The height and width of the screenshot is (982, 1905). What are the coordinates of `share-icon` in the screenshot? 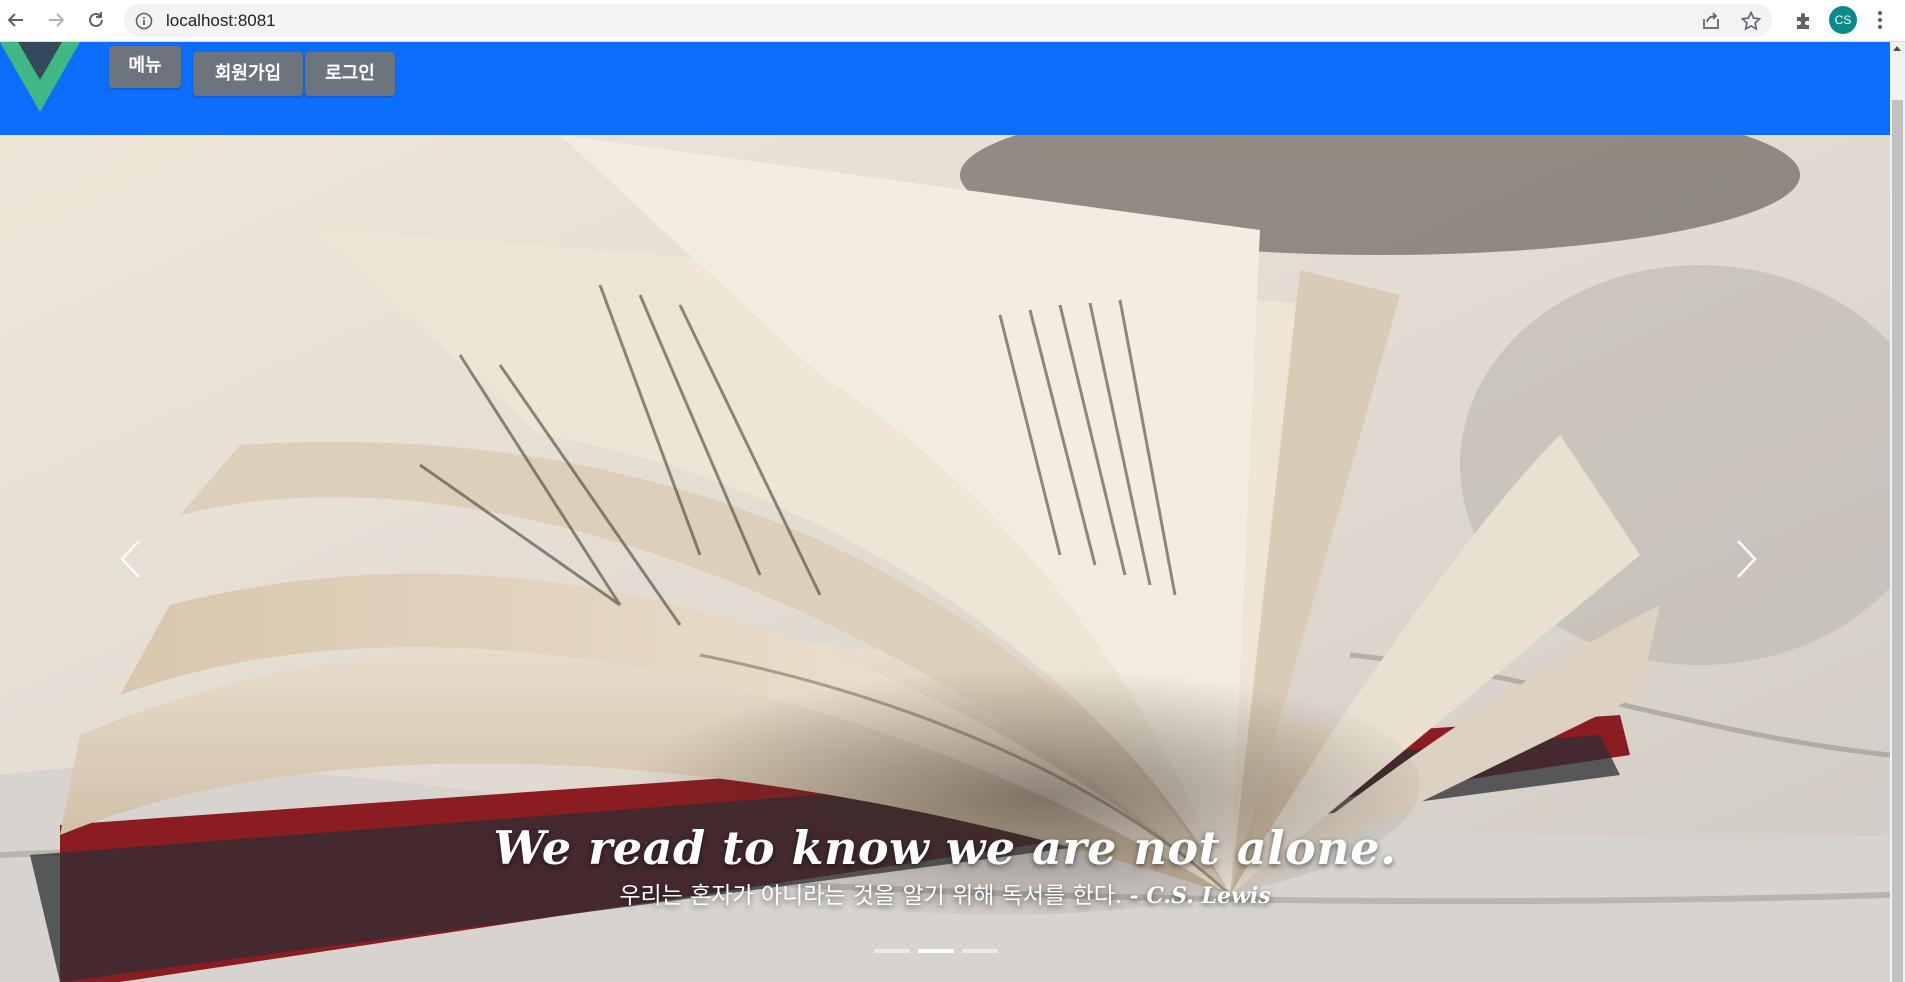 It's located at (1711, 21).